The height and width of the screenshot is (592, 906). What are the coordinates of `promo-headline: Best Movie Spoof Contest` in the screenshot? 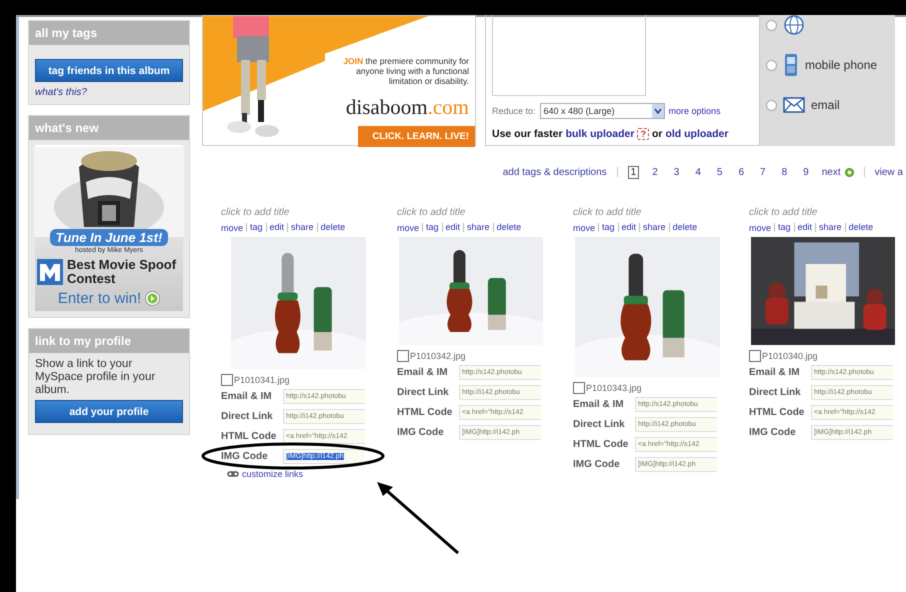 It's located at (122, 272).